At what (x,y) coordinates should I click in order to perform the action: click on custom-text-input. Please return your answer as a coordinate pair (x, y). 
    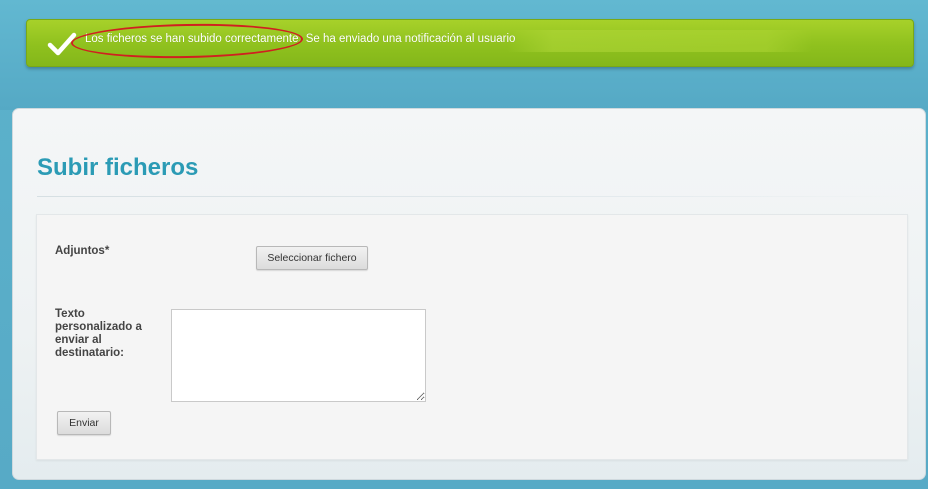
    Looking at the image, I should click on (298, 355).